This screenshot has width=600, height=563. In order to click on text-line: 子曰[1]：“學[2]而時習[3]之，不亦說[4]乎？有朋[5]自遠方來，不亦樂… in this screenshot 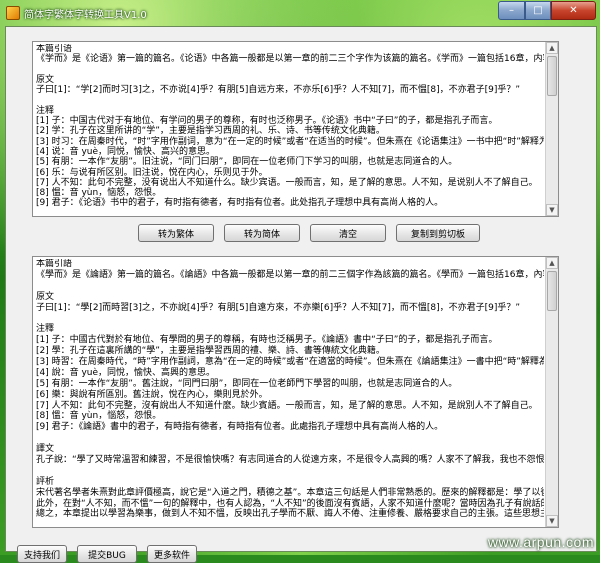, I will do `click(278, 307)`.